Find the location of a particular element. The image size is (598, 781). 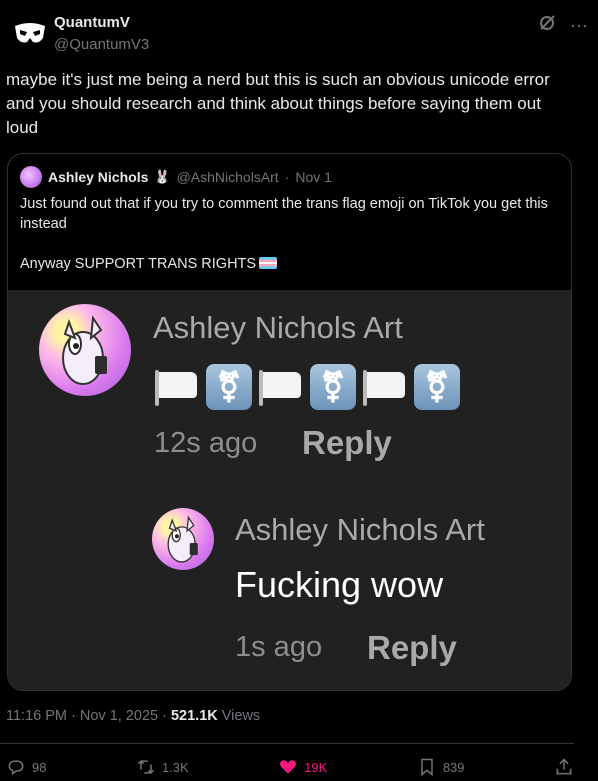

action-bar: 98 1.3K 19K 839 is located at coordinates (290, 767).